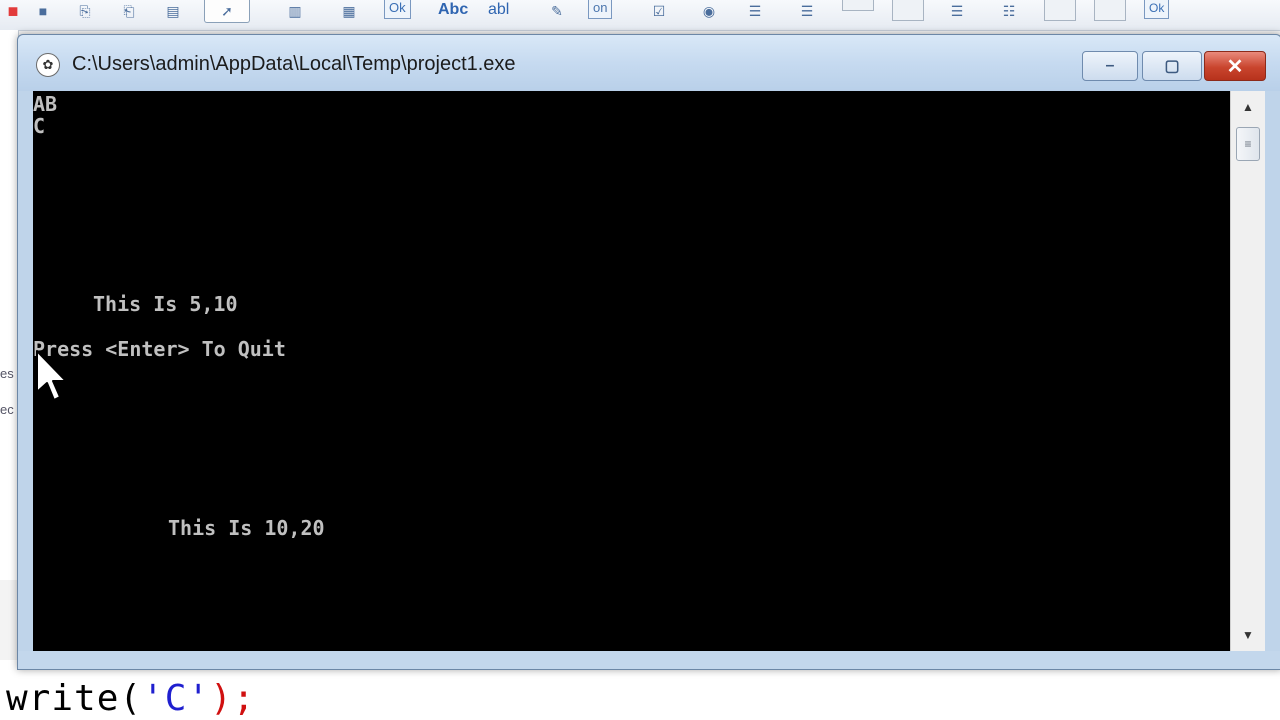 This screenshot has height=720, width=1280. I want to click on label-icon: ▥, so click(295, 11).